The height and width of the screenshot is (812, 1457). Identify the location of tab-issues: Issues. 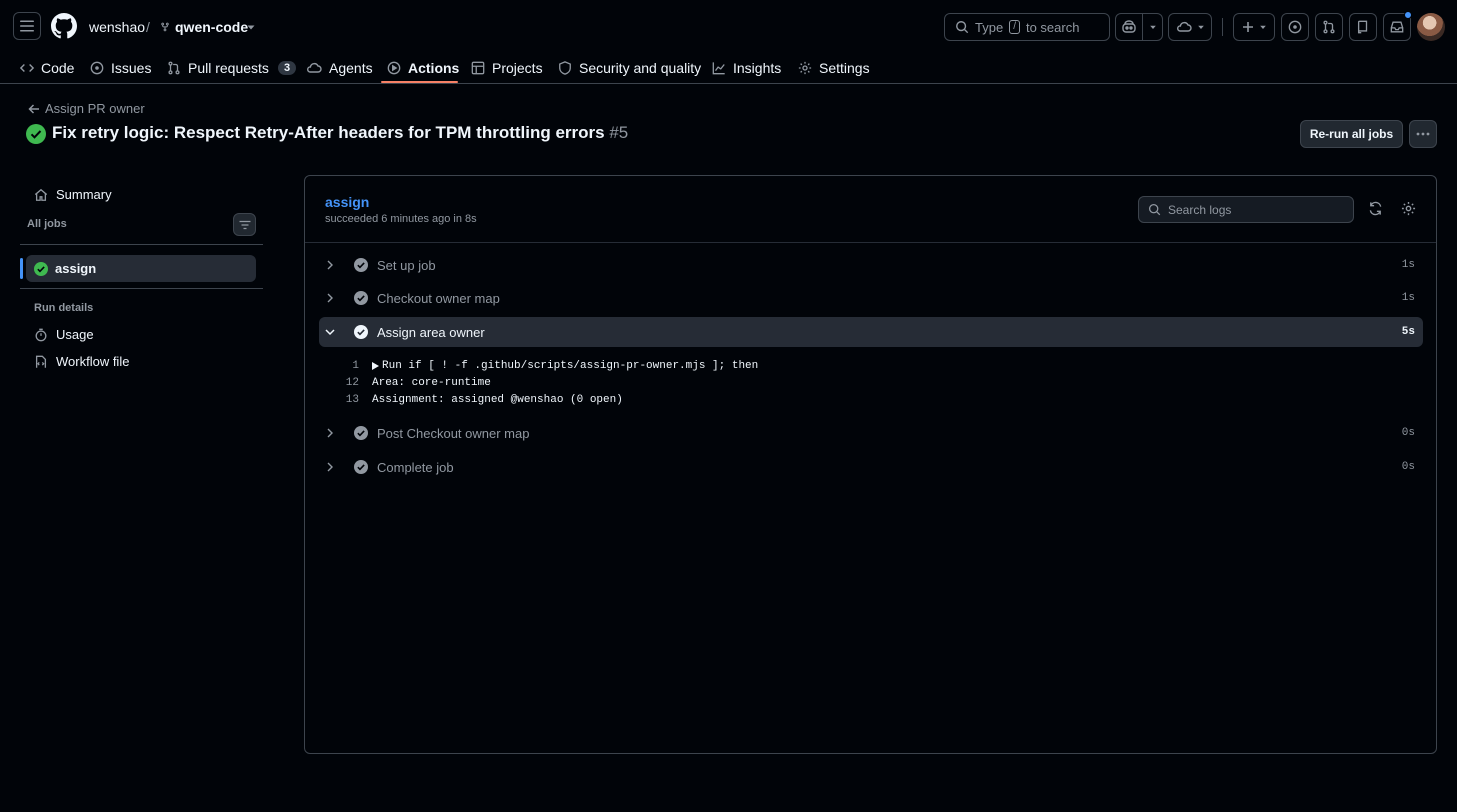
(120, 68).